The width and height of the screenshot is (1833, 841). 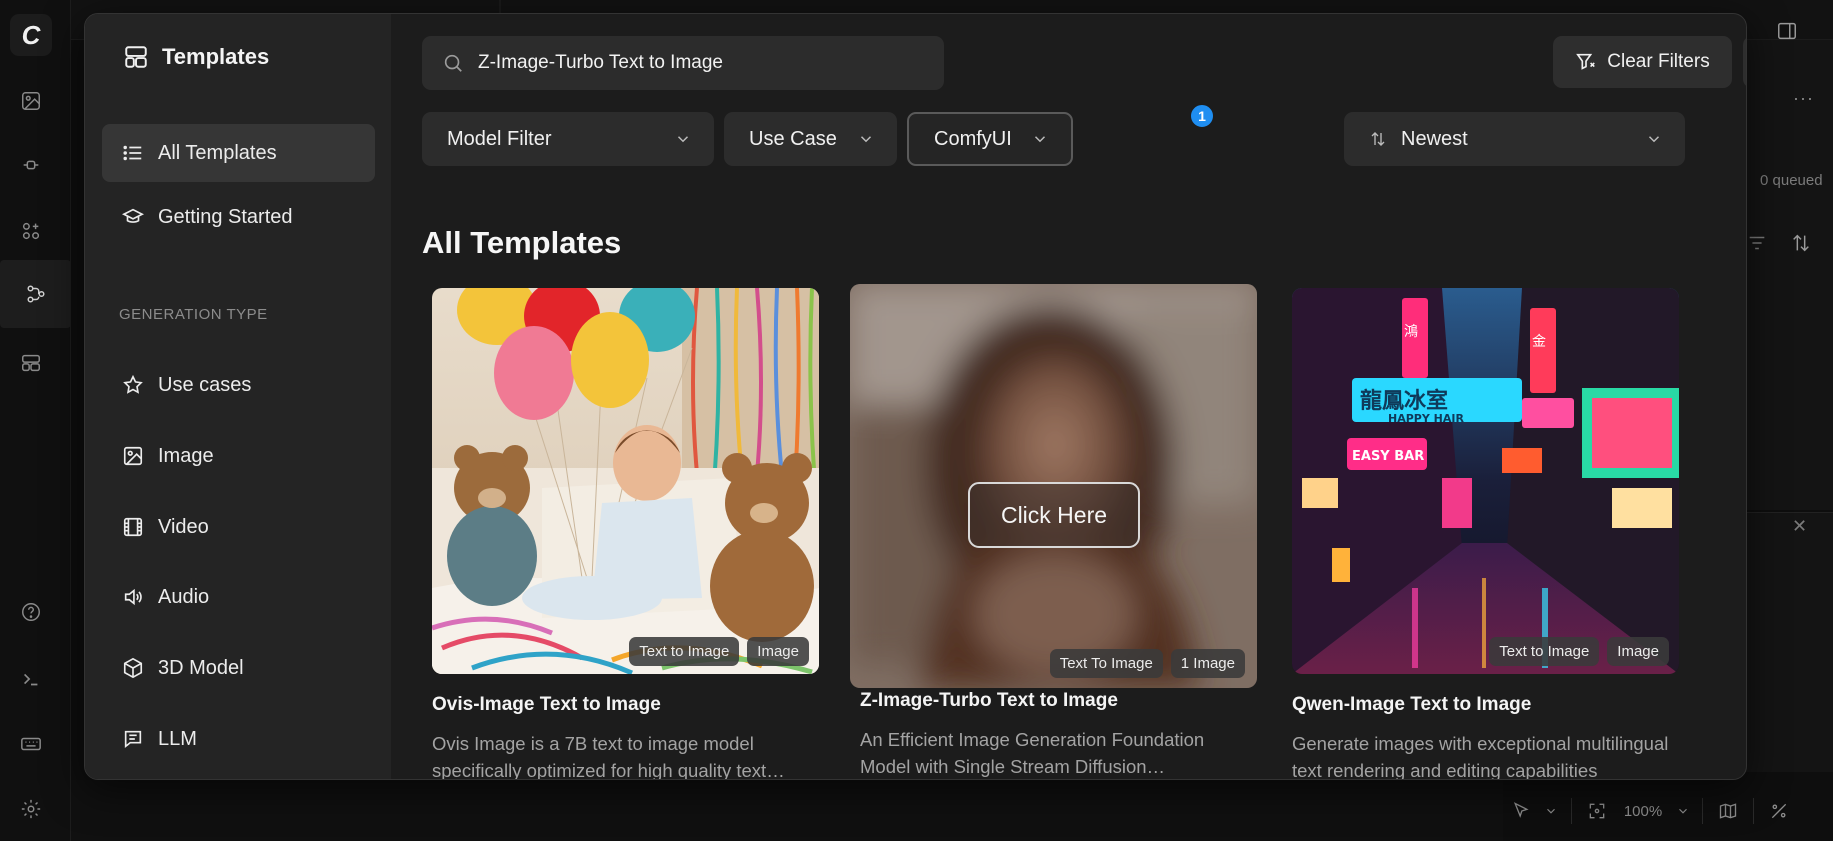 I want to click on sidebar-item-video: Video, so click(x=238, y=527).